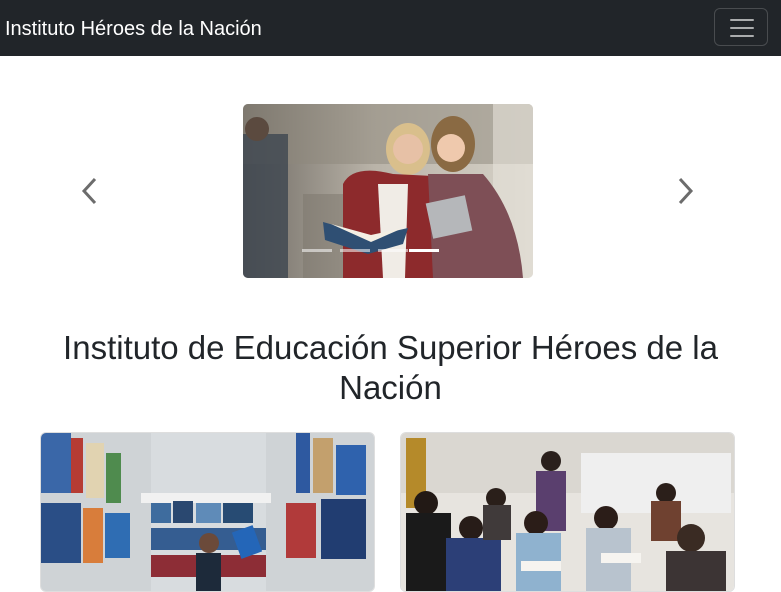  I want to click on chevron-left-icon, so click(89, 191).